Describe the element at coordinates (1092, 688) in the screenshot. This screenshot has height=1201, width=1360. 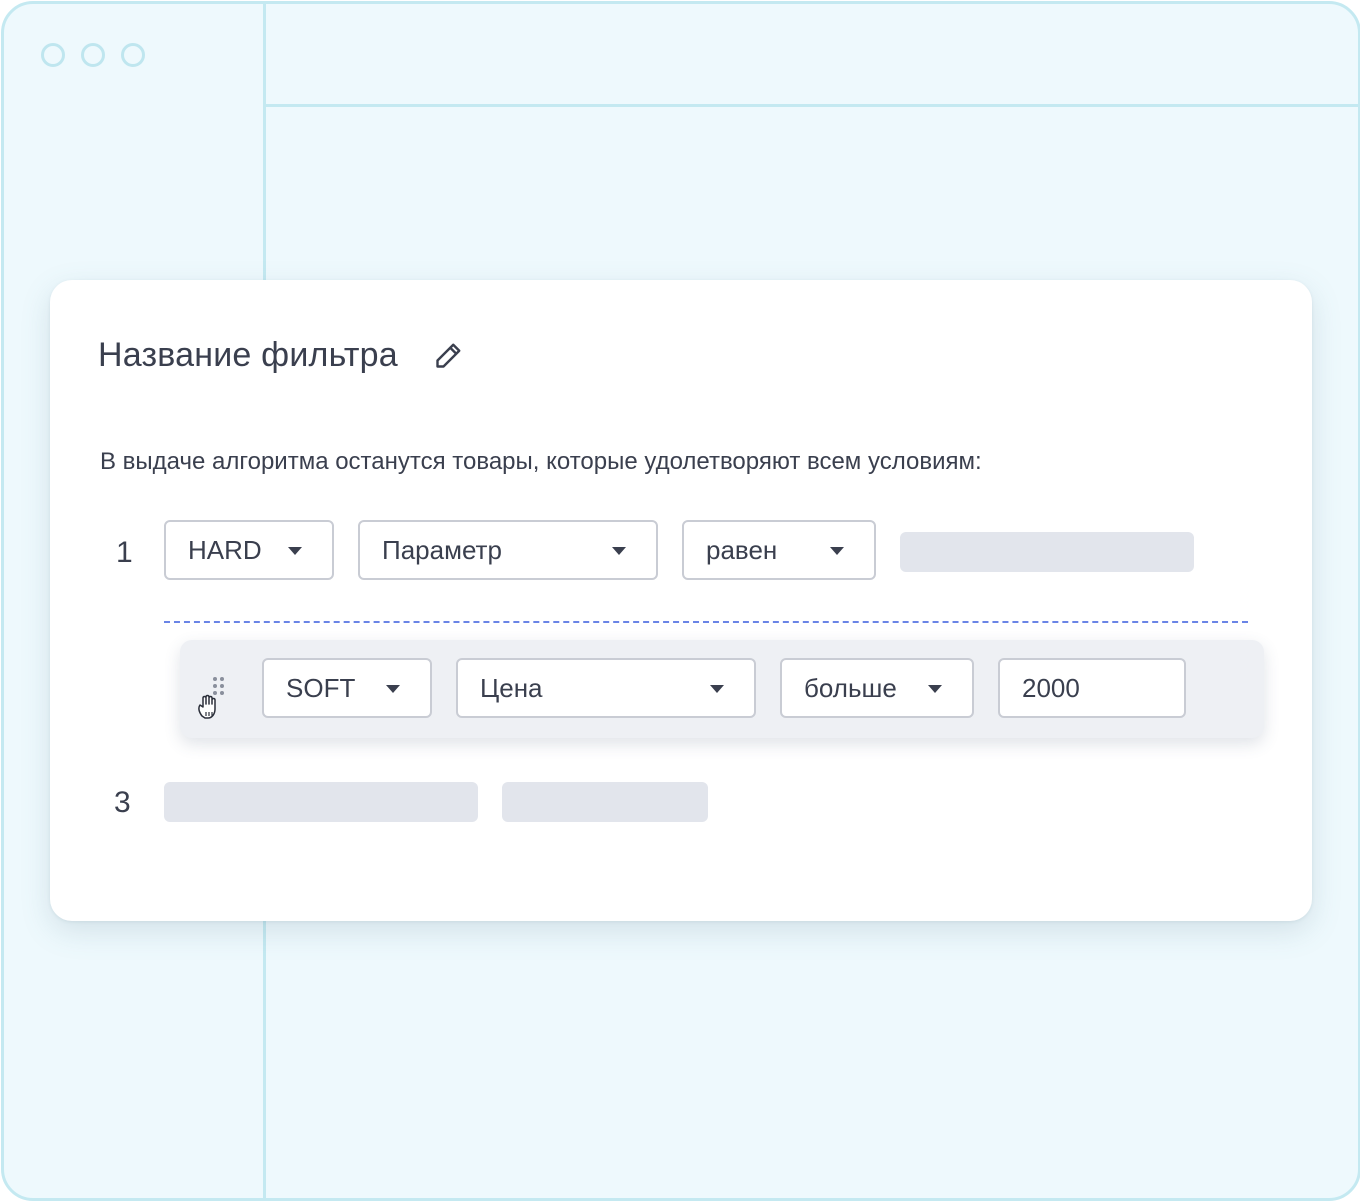
I see `condition-value-input: 2000` at that location.